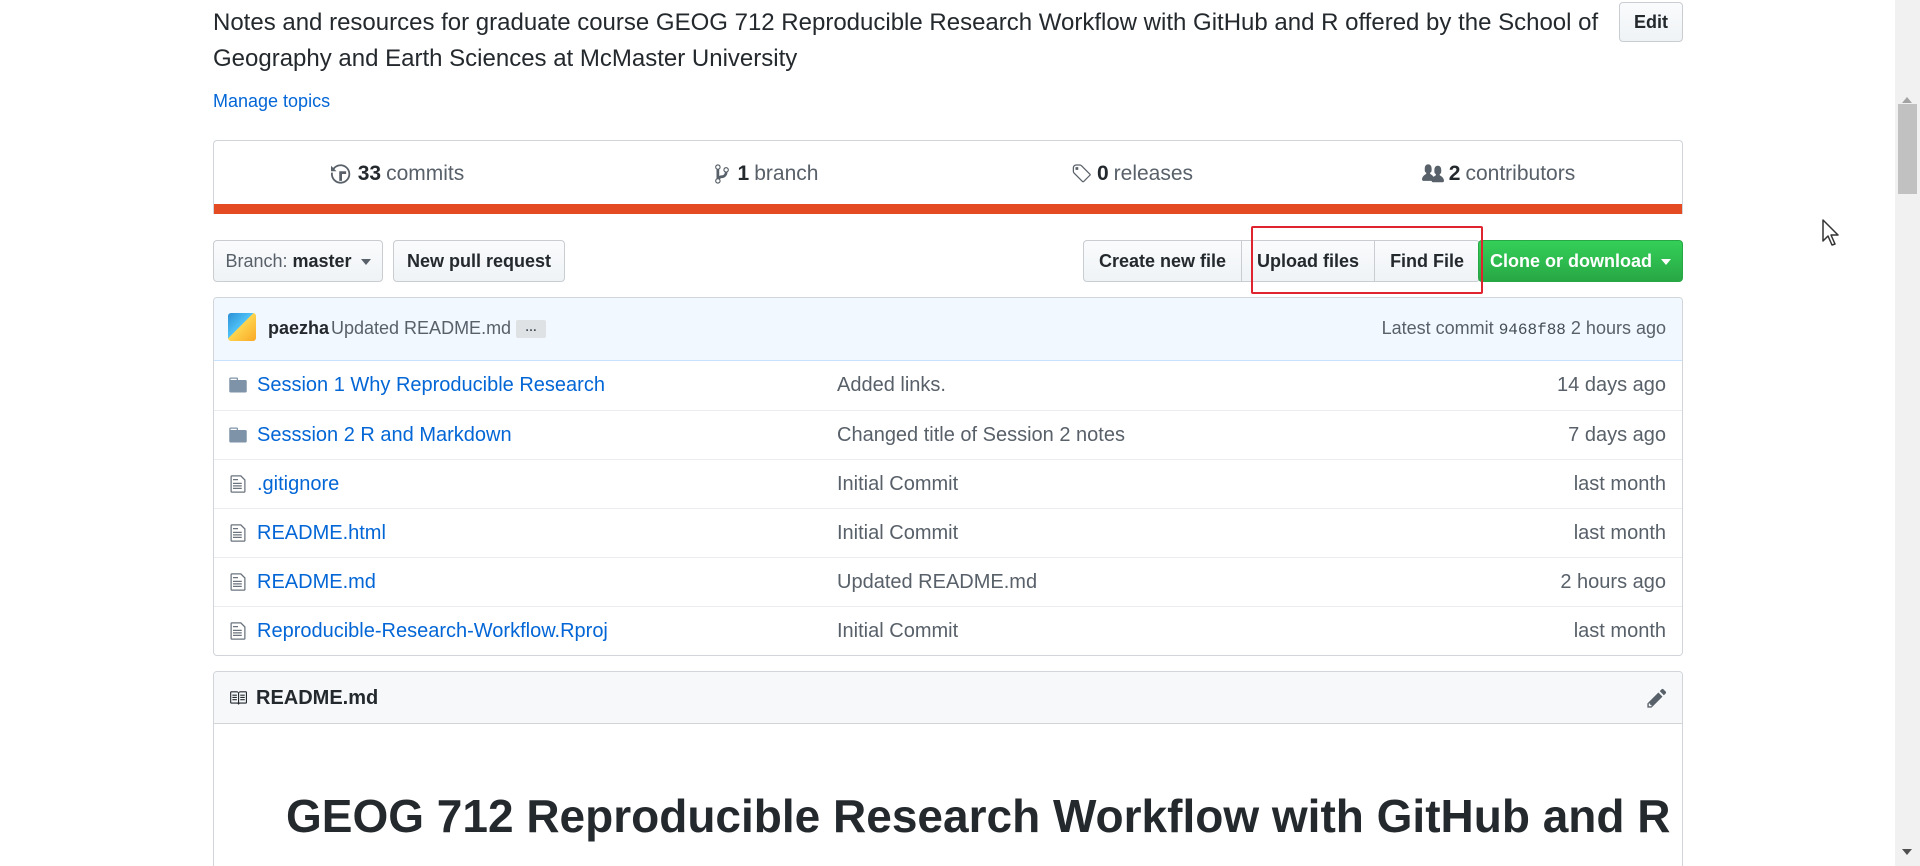 This screenshot has width=1920, height=866. Describe the element at coordinates (1081, 172) in the screenshot. I see `tag-icon` at that location.